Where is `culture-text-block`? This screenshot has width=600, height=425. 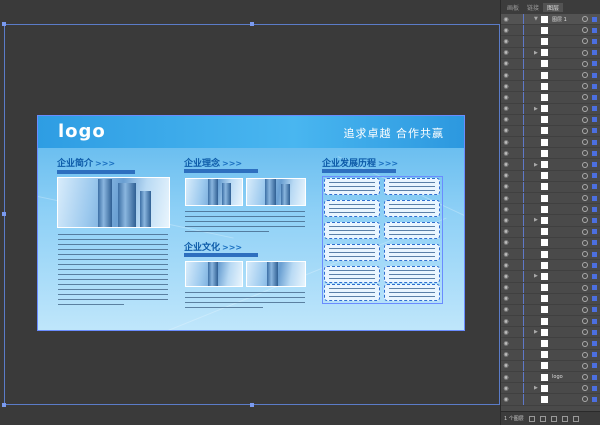 culture-text-block is located at coordinates (245, 304).